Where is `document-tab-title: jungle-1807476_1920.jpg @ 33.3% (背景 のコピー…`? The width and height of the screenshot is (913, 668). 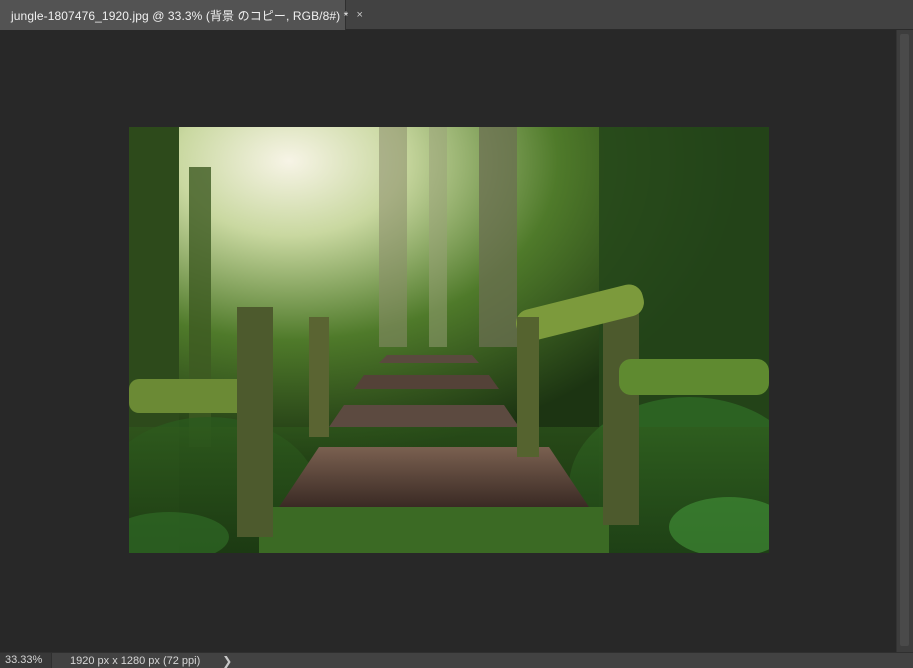
document-tab-title: jungle-1807476_1920.jpg @ 33.3% (背景 のコピー… is located at coordinates (180, 15).